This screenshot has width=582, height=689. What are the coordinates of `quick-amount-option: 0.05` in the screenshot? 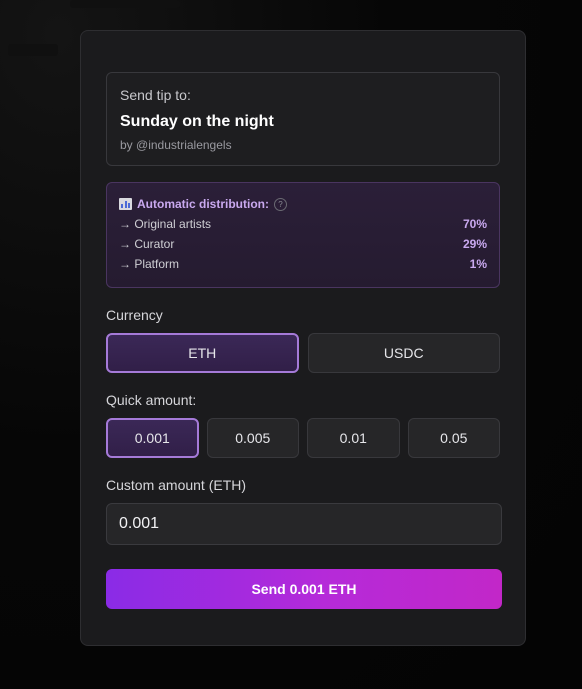 It's located at (454, 438).